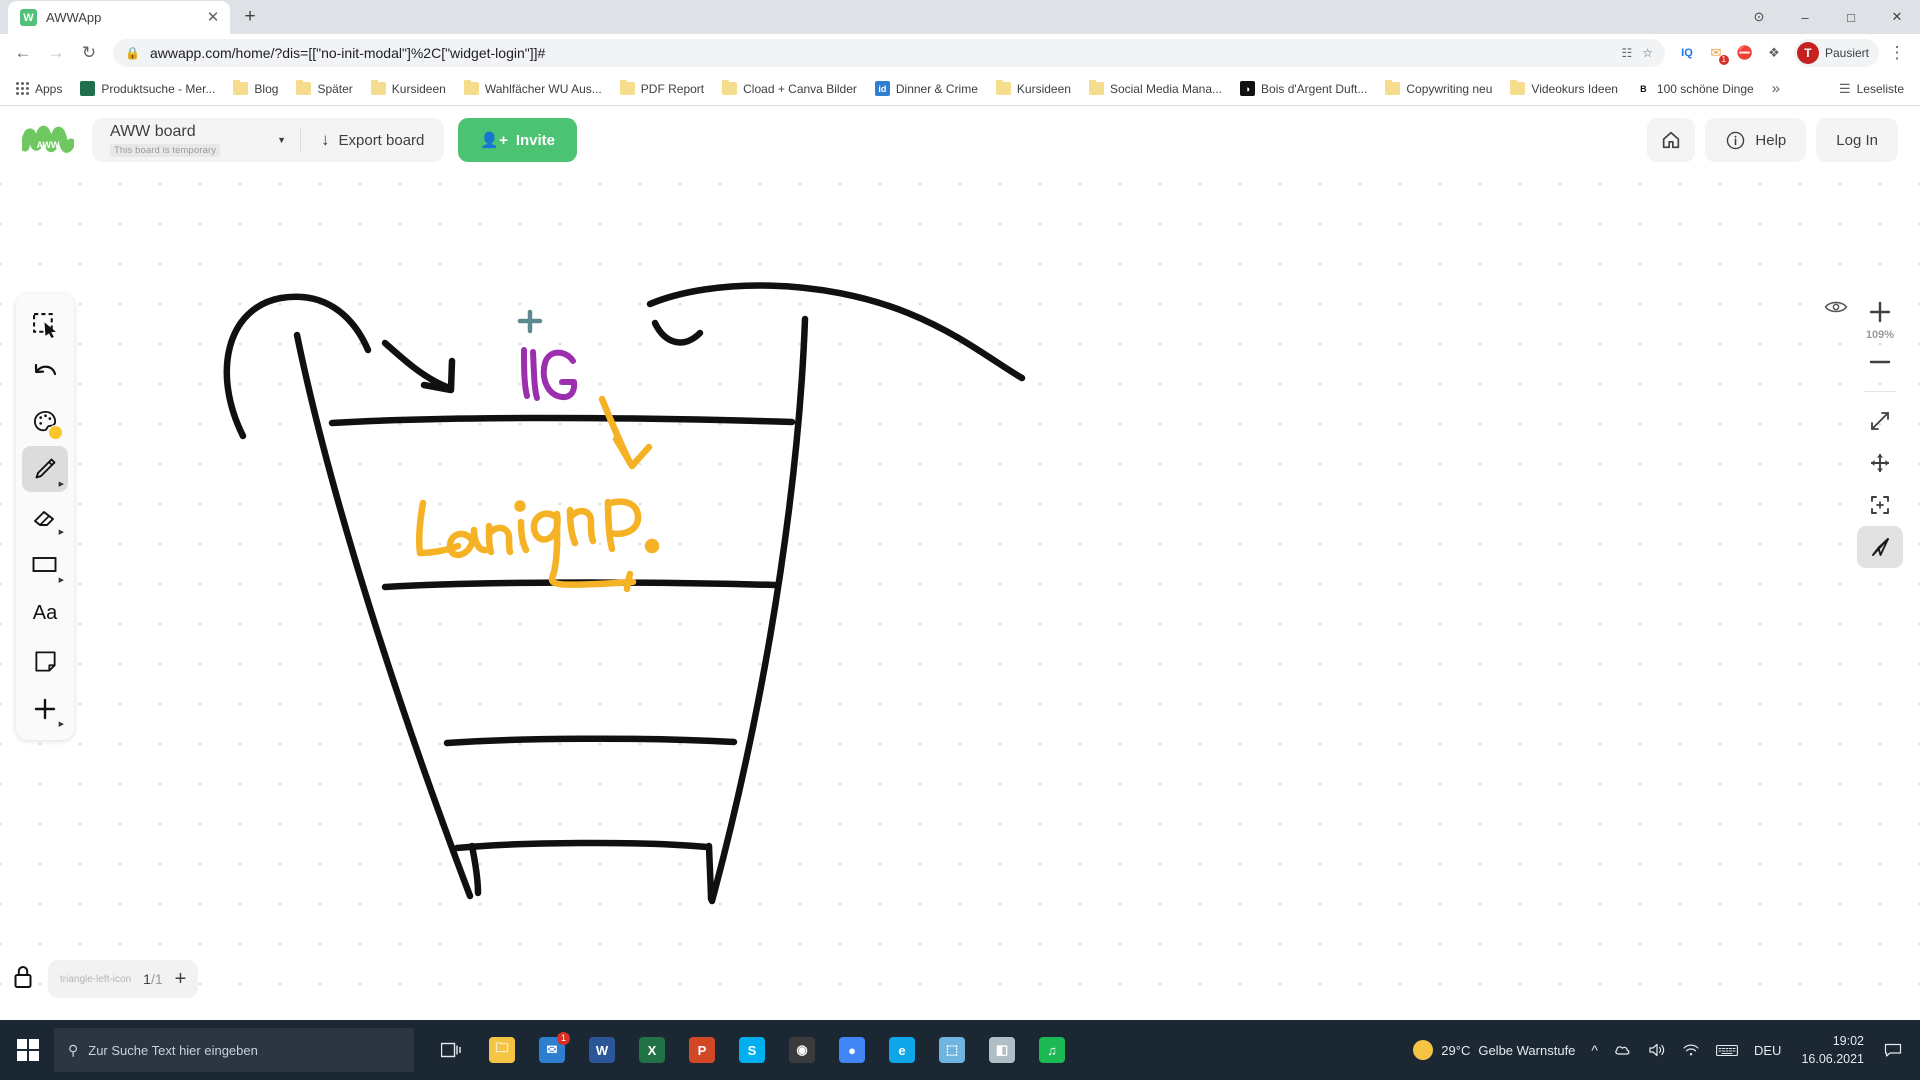  What do you see at coordinates (89, 53) in the screenshot?
I see `reload-icon: ↻` at bounding box center [89, 53].